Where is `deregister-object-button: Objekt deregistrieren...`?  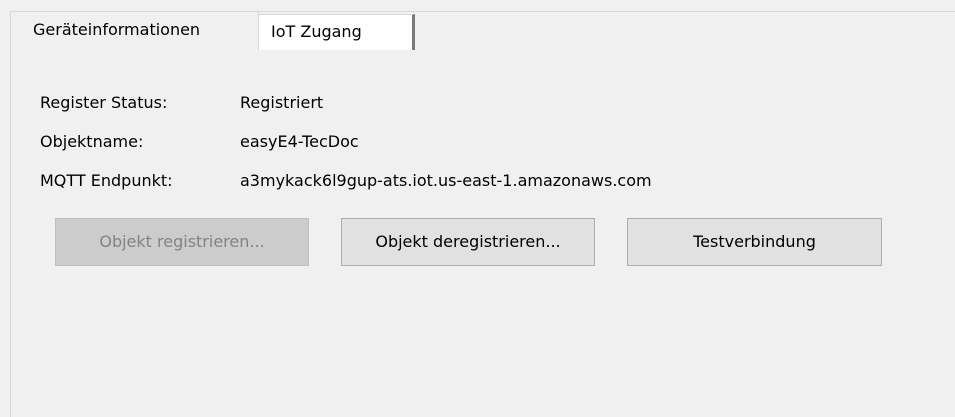
deregister-object-button: Objekt deregistrieren... is located at coordinates (468, 242).